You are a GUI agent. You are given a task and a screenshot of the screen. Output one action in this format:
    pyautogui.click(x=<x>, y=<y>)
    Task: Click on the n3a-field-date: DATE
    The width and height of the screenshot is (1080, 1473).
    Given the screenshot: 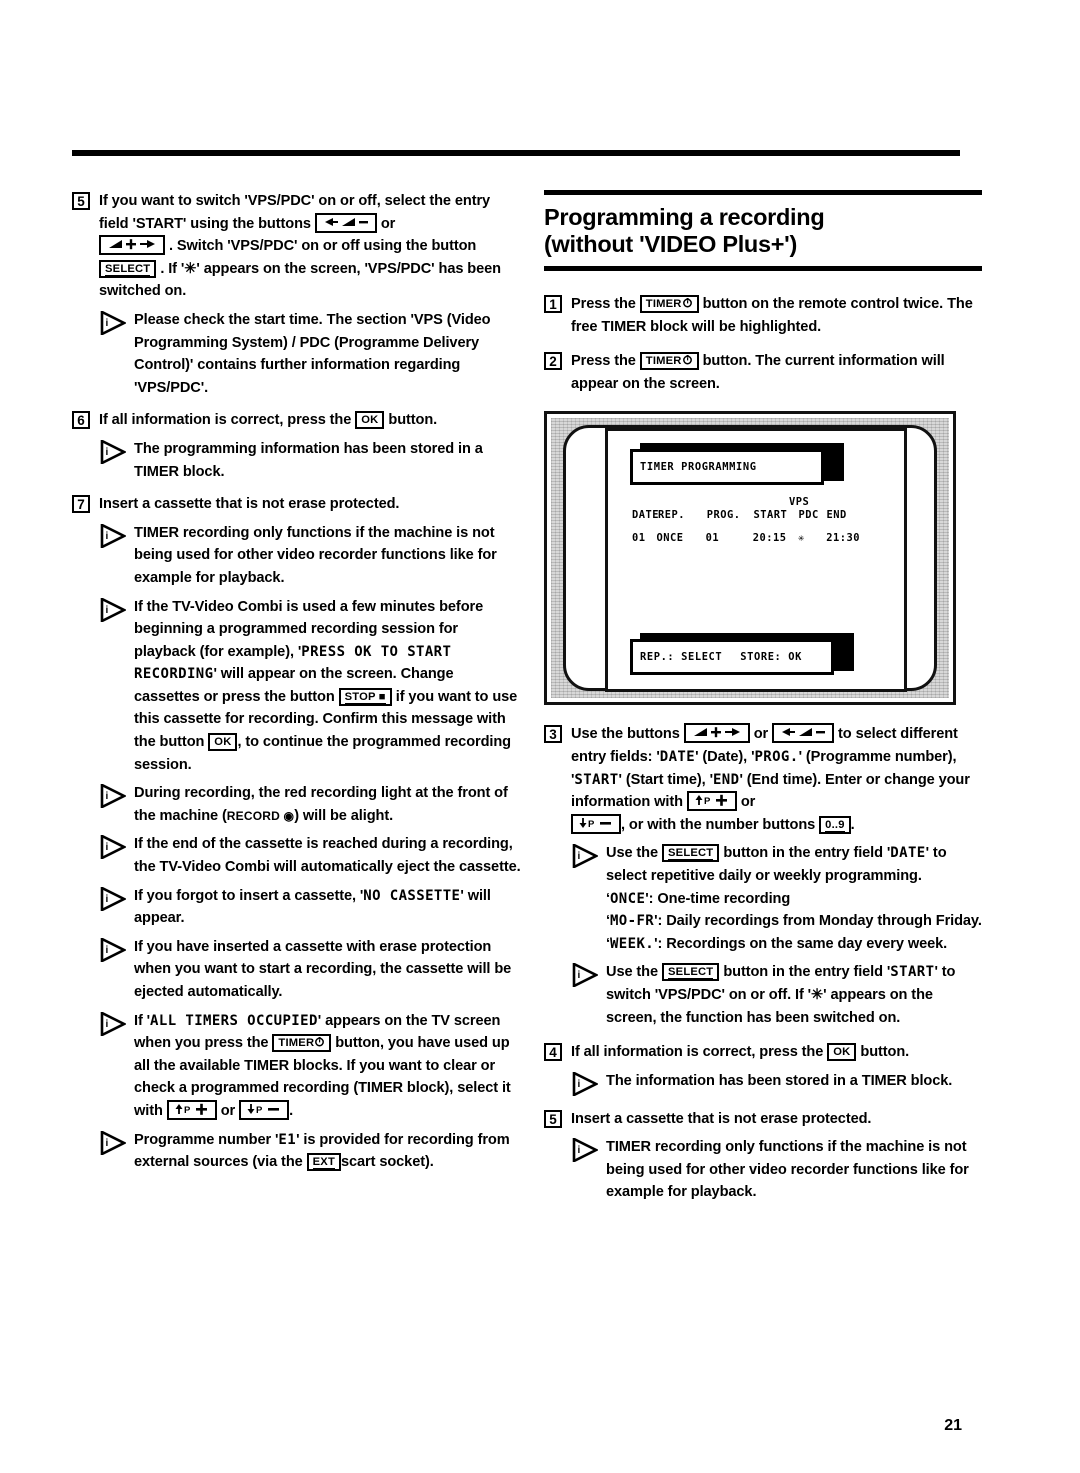 What is the action you would take?
    pyautogui.click(x=908, y=853)
    